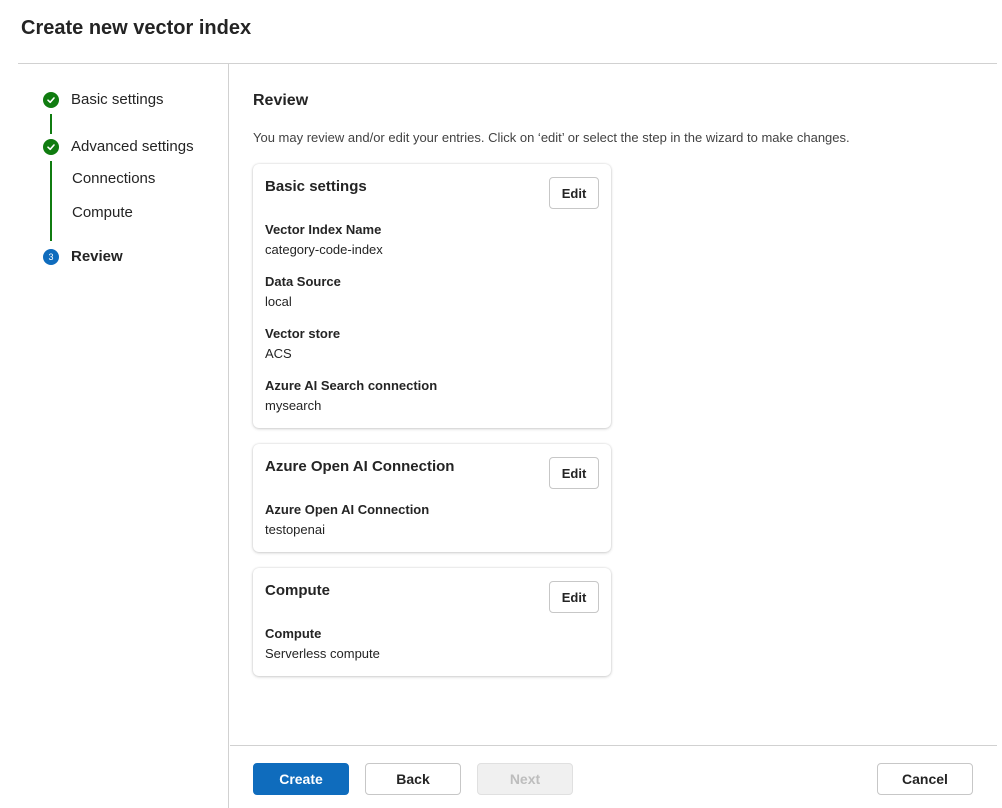  I want to click on step-basic-settings: Basic settings, so click(103, 99).